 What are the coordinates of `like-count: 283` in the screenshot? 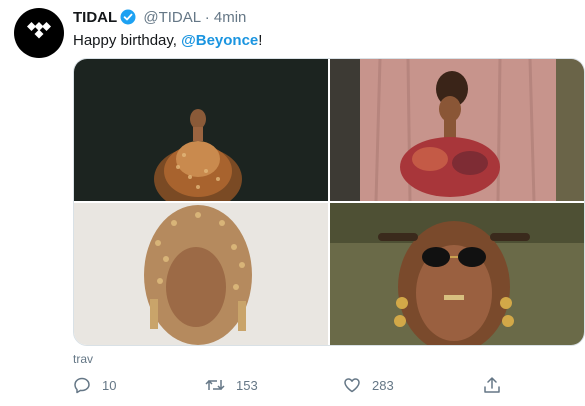 It's located at (383, 385).